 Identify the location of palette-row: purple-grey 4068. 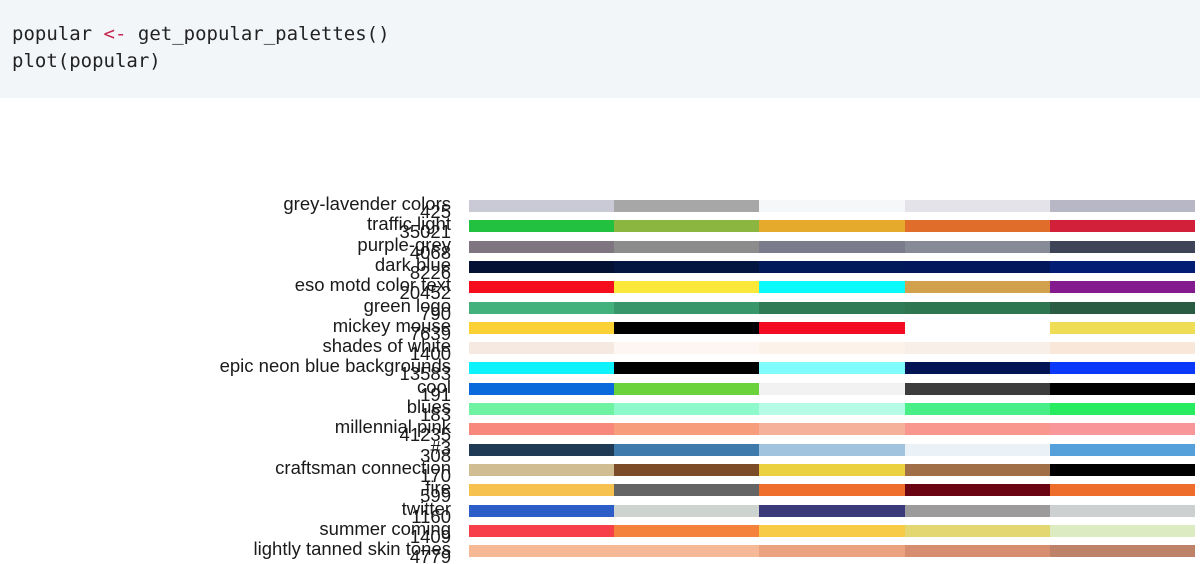
(600, 248).